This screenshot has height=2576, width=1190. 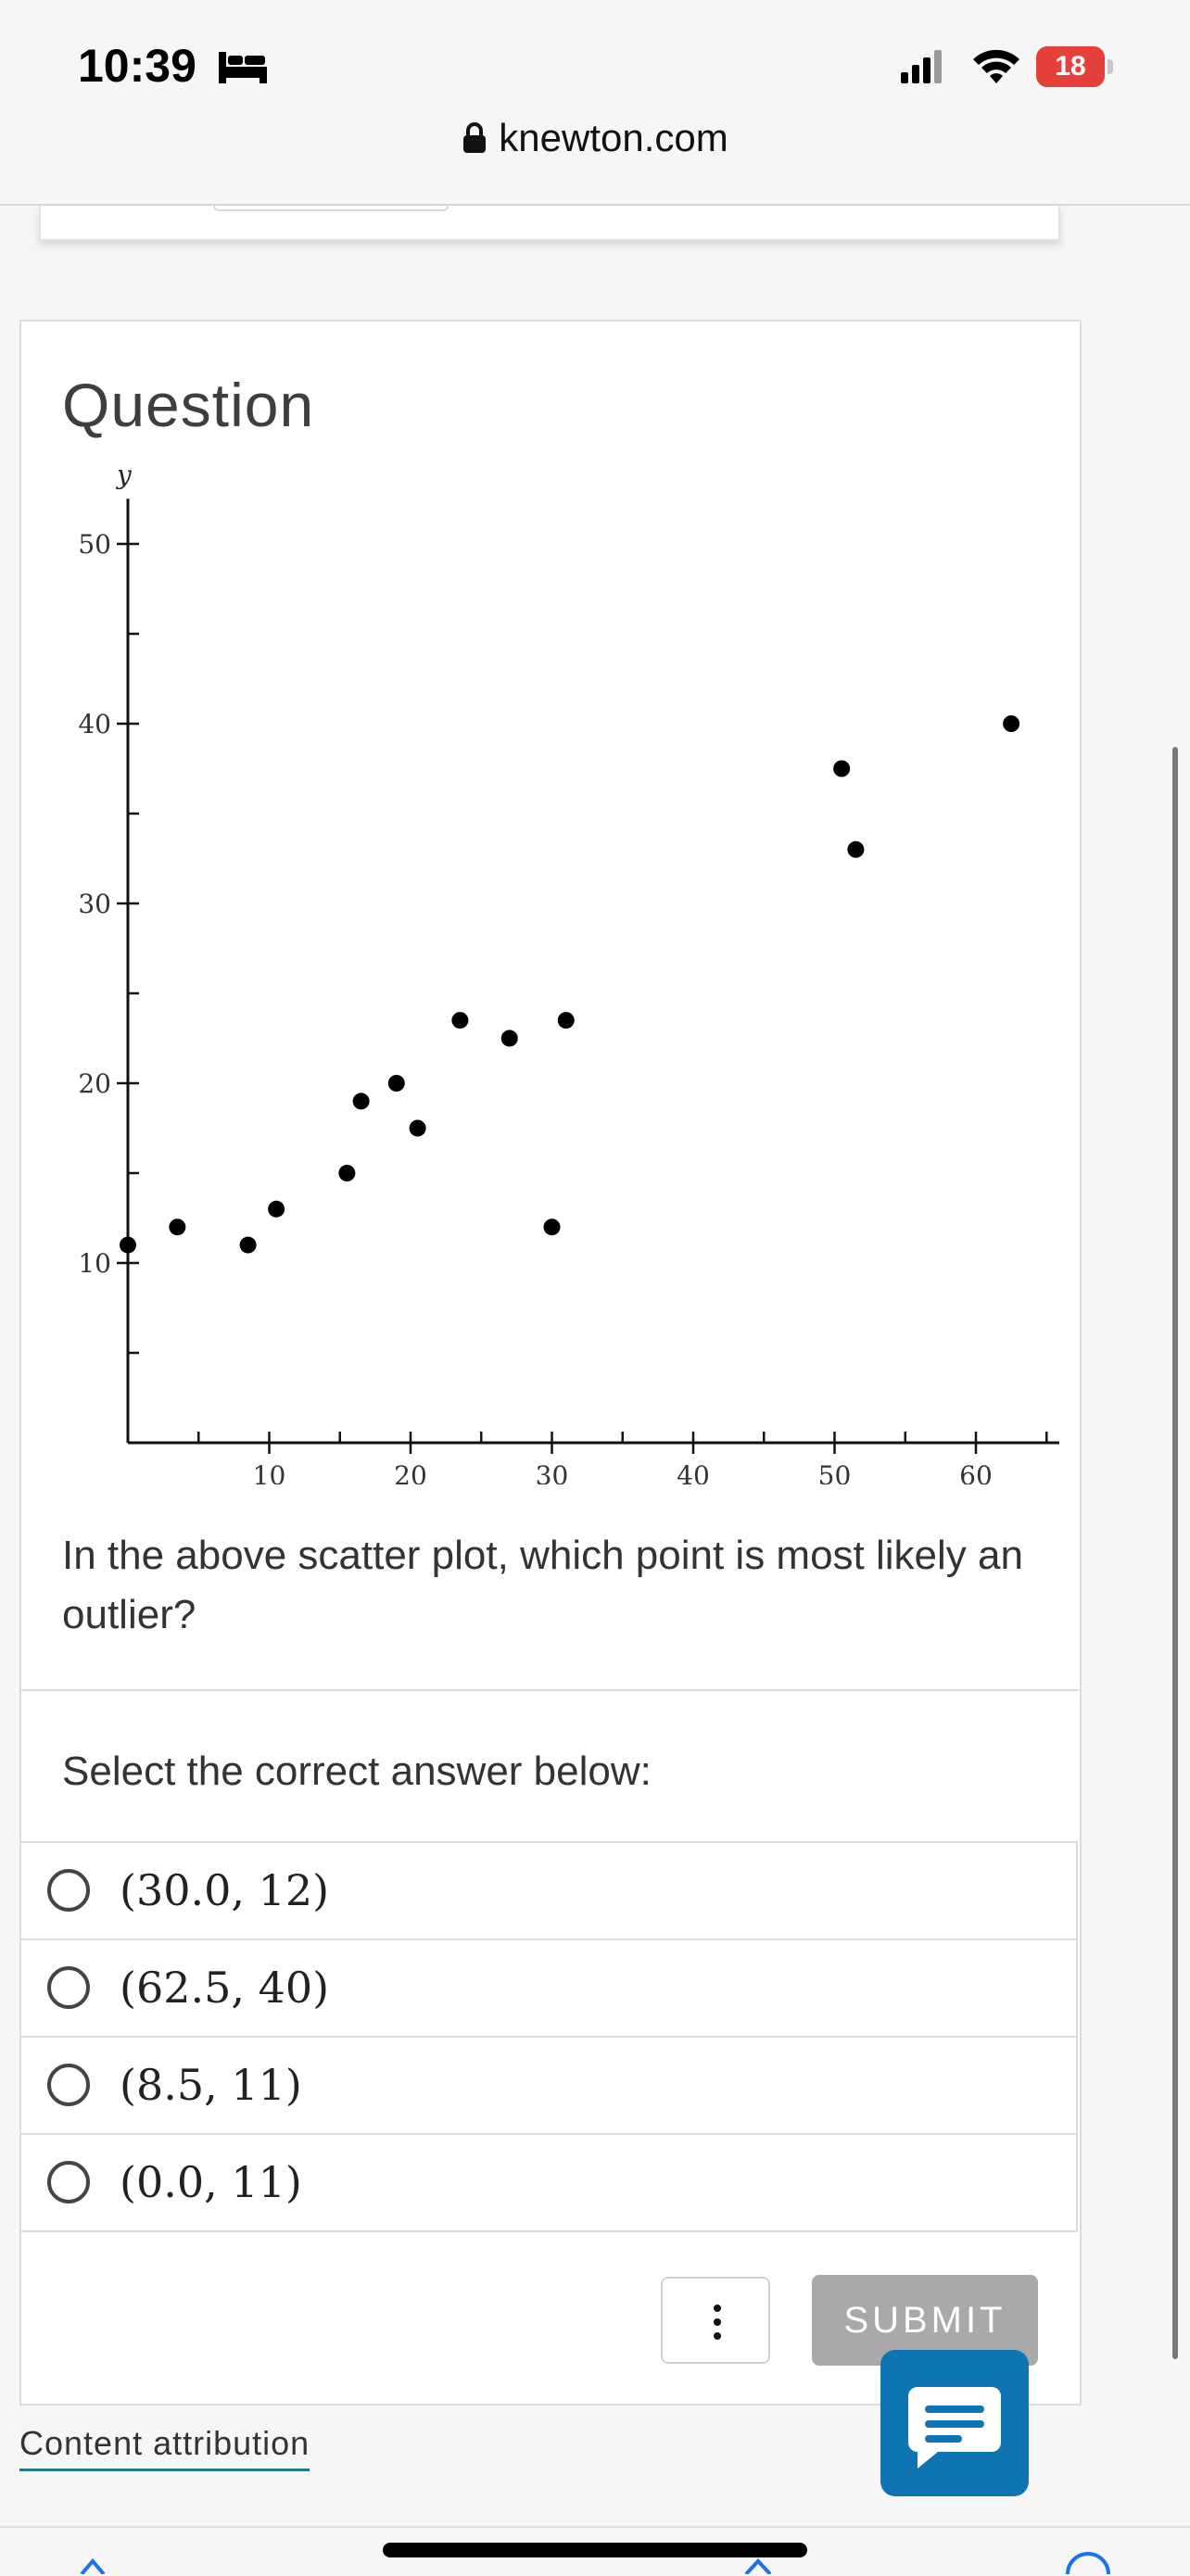 What do you see at coordinates (548, 2087) in the screenshot?
I see `answer-option: (8.5, 11)` at bounding box center [548, 2087].